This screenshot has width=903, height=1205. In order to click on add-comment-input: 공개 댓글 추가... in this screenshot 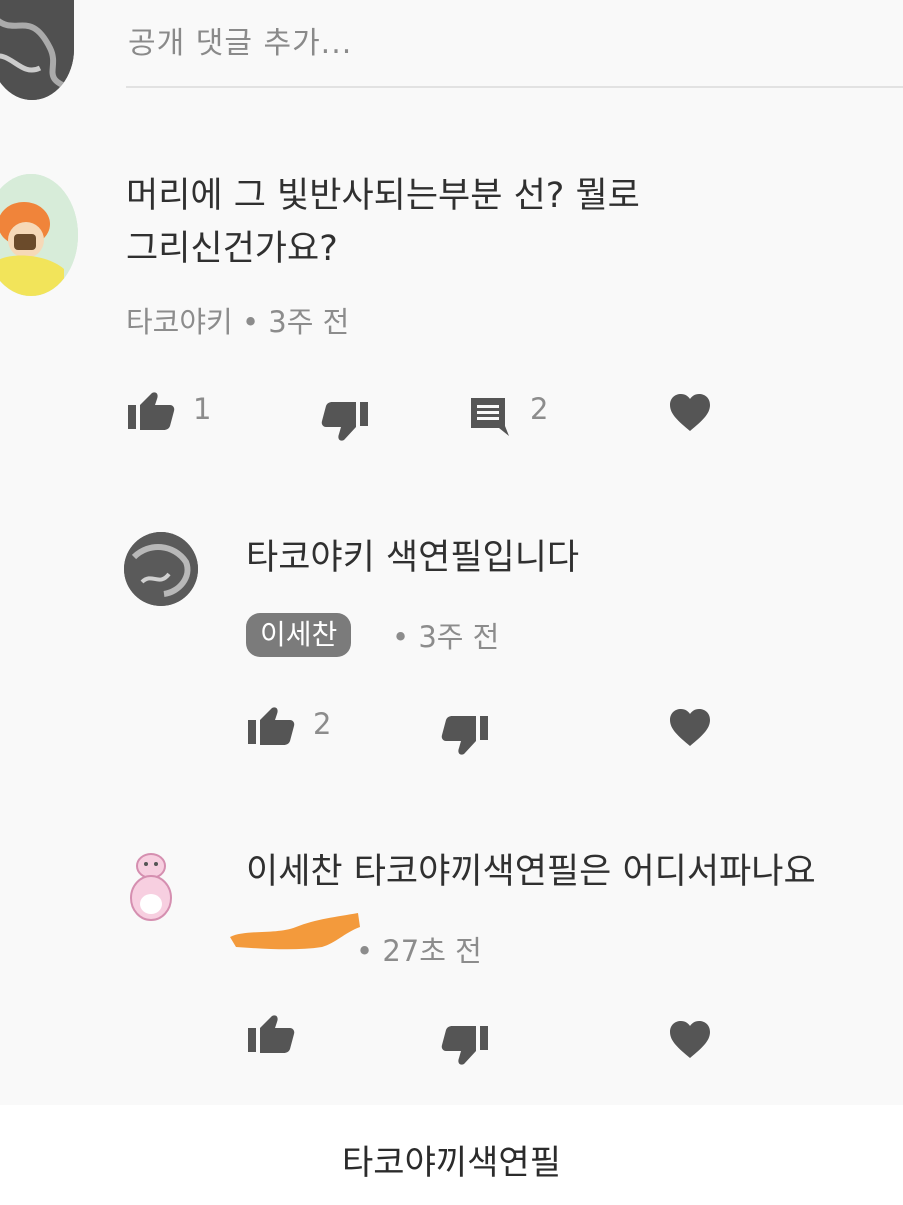, I will do `click(240, 40)`.